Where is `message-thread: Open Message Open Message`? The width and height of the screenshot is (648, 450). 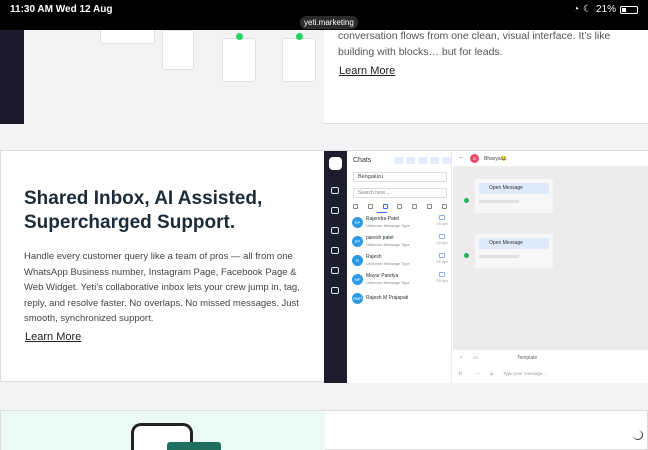 message-thread: Open Message Open Message is located at coordinates (550, 258).